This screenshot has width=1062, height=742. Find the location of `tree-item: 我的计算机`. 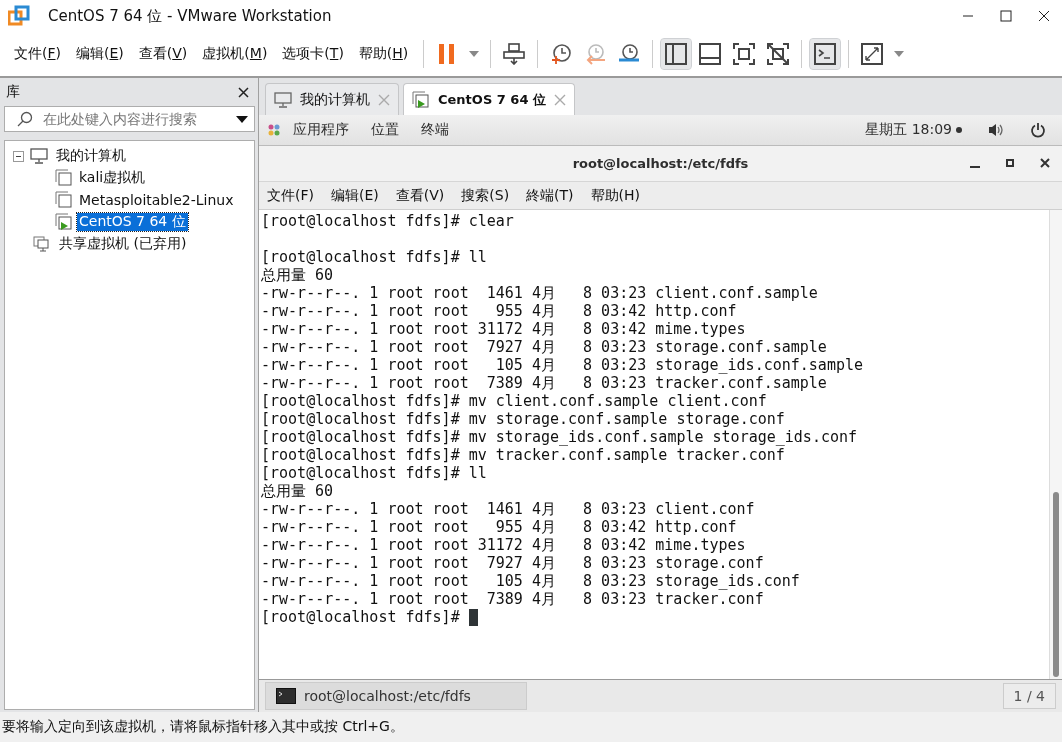

tree-item: 我的计算机 is located at coordinates (91, 156).